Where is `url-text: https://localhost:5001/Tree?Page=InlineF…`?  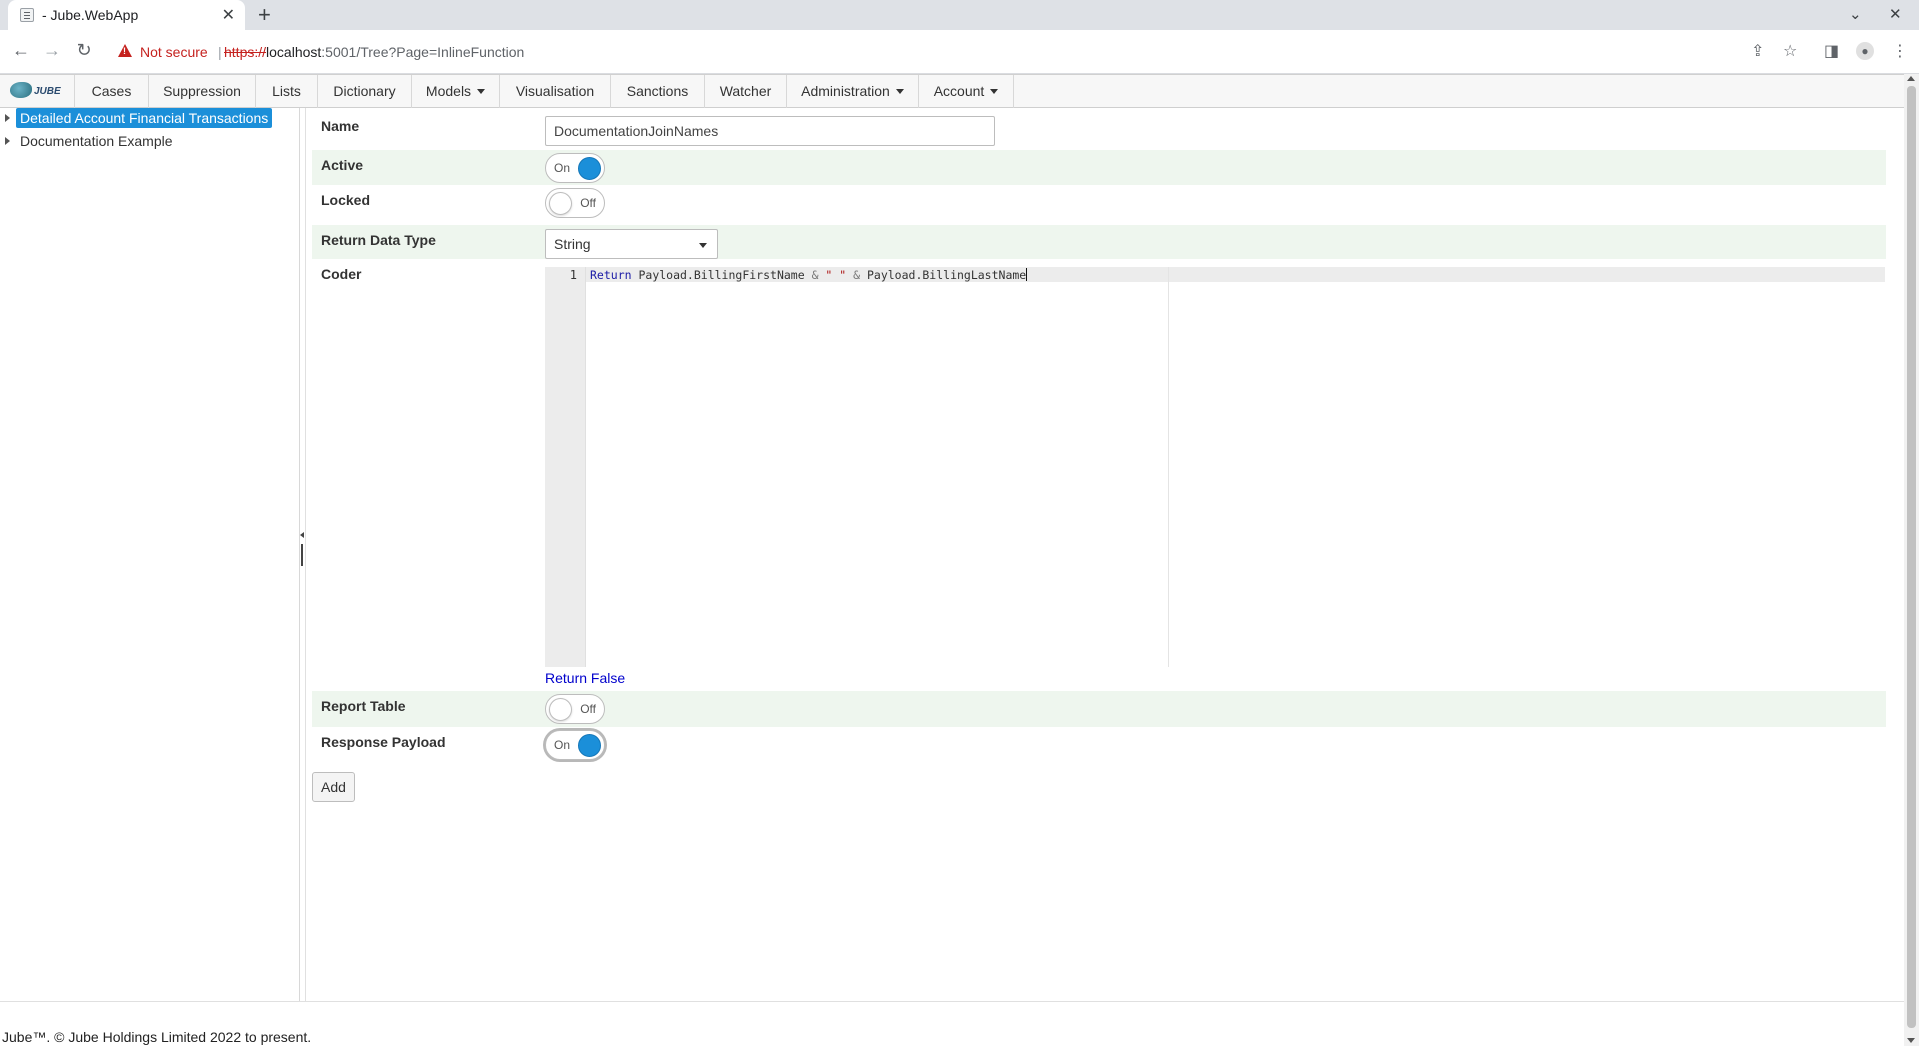
url-text: https://localhost:5001/Tree?Page=InlineF… is located at coordinates (374, 52).